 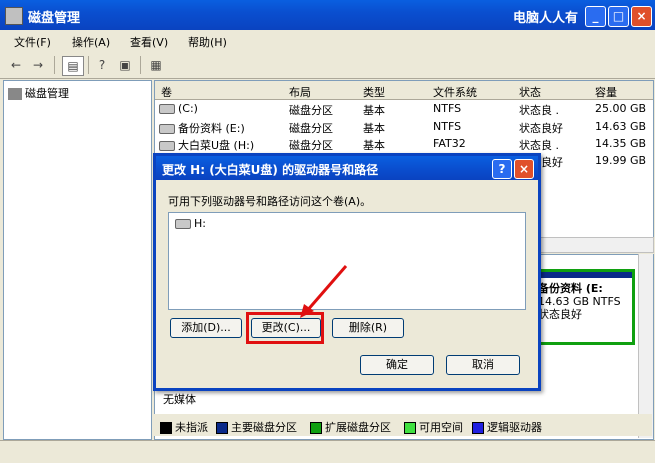 What do you see at coordinates (16, 65) in the screenshot?
I see `back-icon: ←` at bounding box center [16, 65].